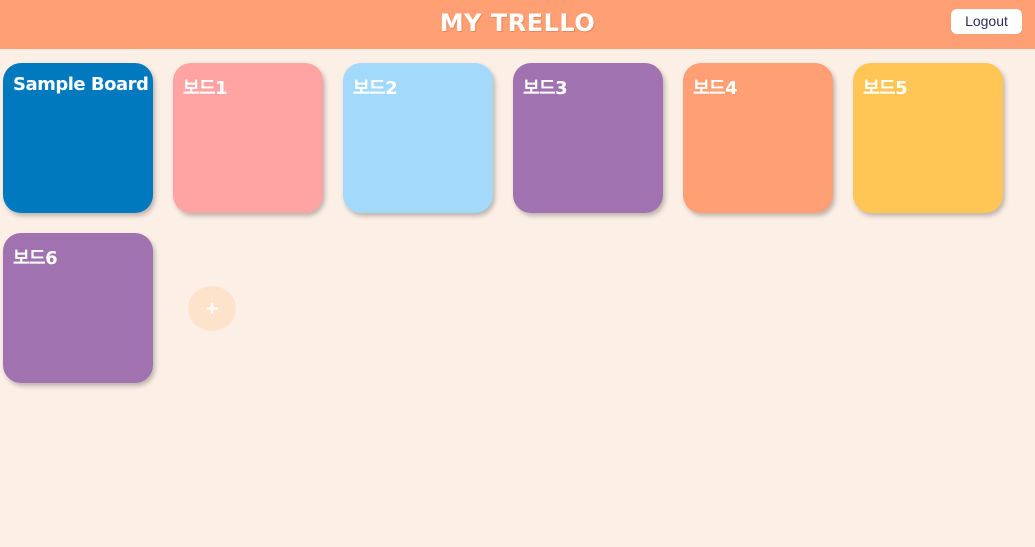 The image size is (1035, 547). I want to click on board-name: 보드4, so click(715, 88).